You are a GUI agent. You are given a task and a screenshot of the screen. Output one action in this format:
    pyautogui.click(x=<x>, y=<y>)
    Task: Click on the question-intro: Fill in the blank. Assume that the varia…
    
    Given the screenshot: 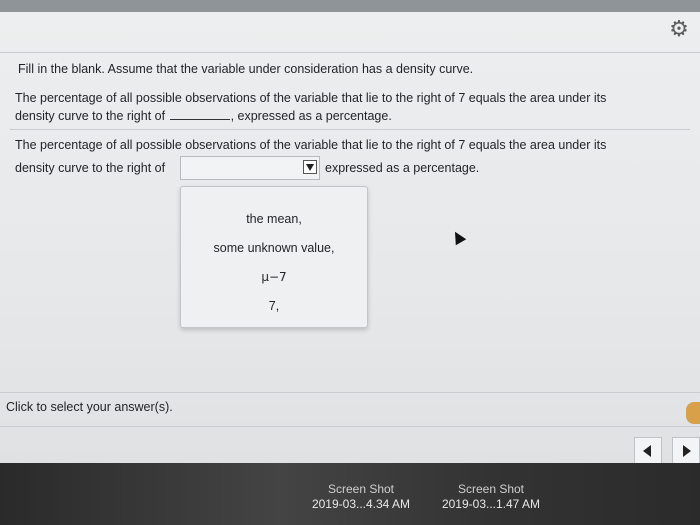 What is the action you would take?
    pyautogui.click(x=246, y=69)
    